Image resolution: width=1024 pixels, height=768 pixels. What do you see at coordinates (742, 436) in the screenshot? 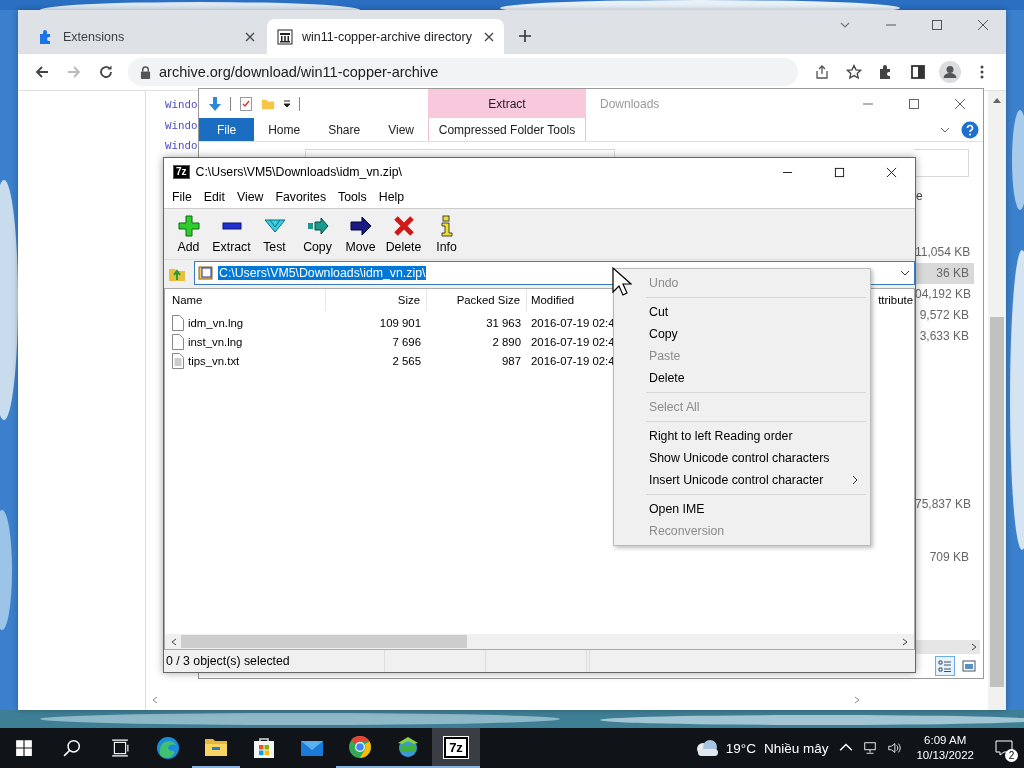
I see `menu-item: Right to left Reading order` at bounding box center [742, 436].